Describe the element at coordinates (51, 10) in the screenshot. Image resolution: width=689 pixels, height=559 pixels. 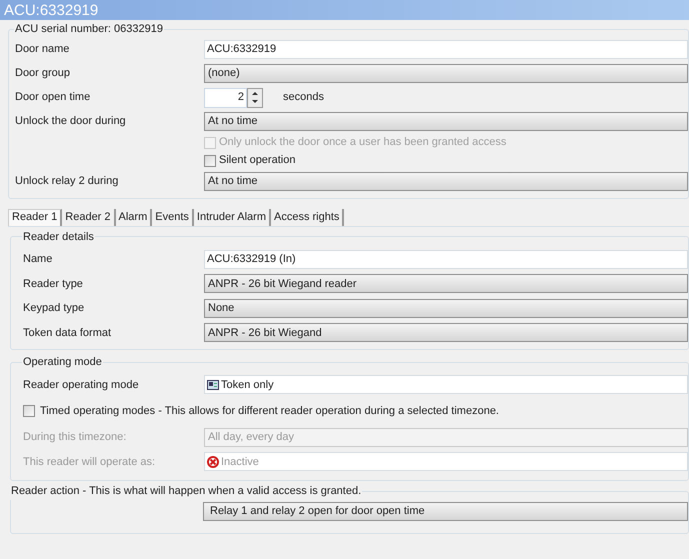
I see `window-title: ACU:6332919` at that location.